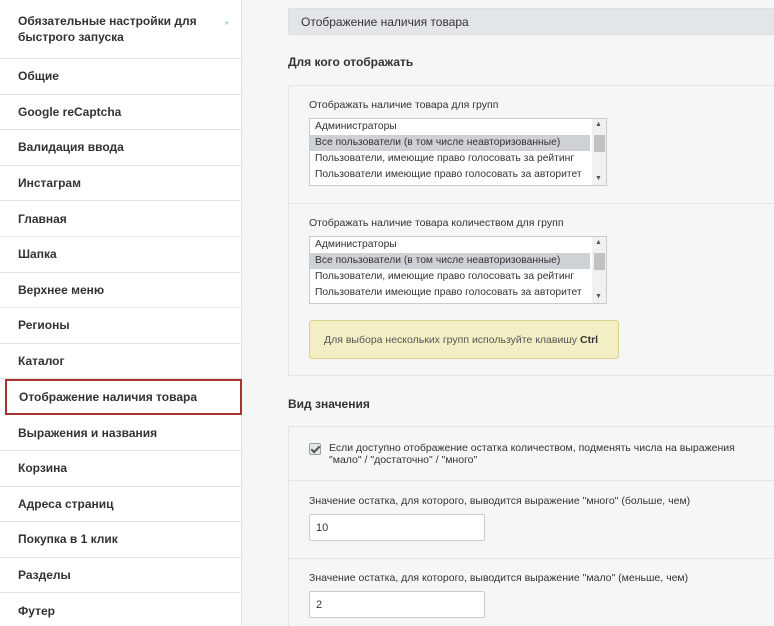 This screenshot has width=774, height=626. What do you see at coordinates (315, 449) in the screenshot?
I see `replace-numbers-checkbox` at bounding box center [315, 449].